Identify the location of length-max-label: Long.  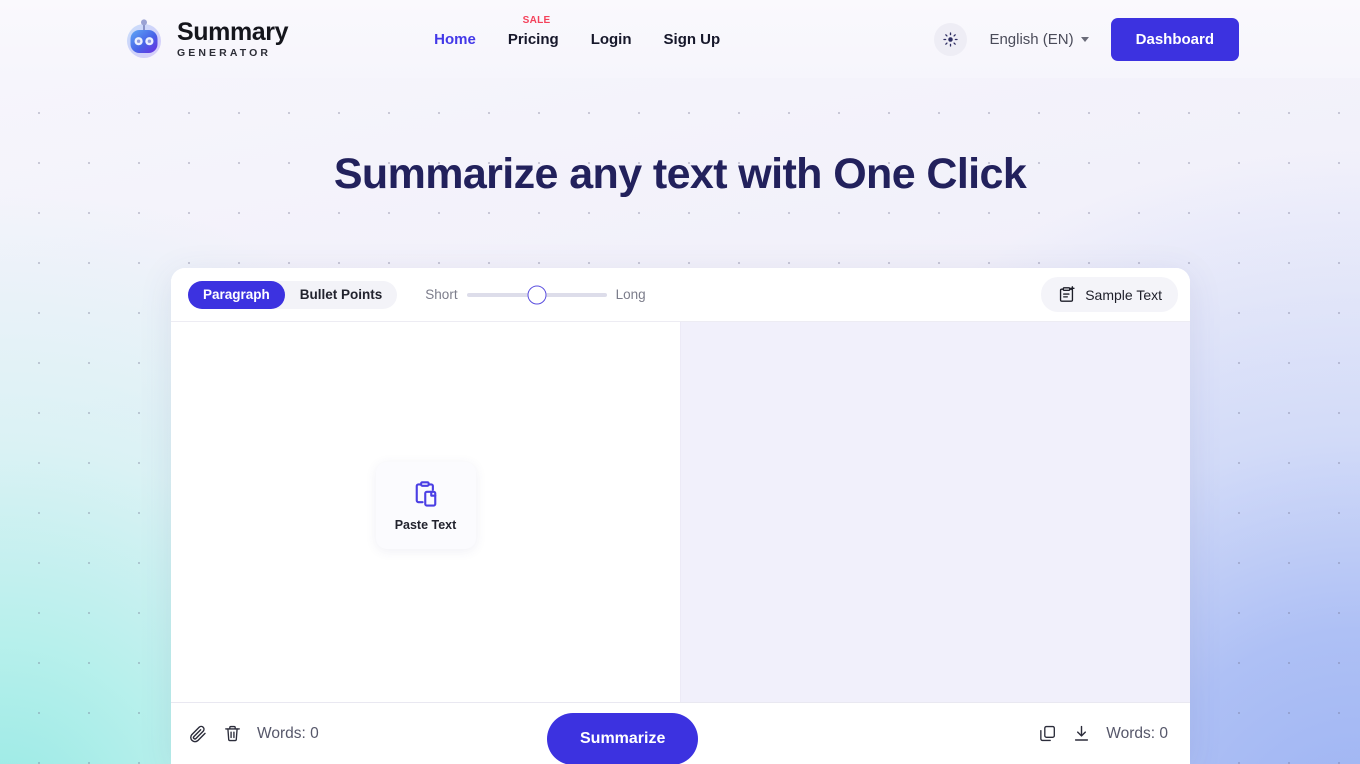
(630, 294).